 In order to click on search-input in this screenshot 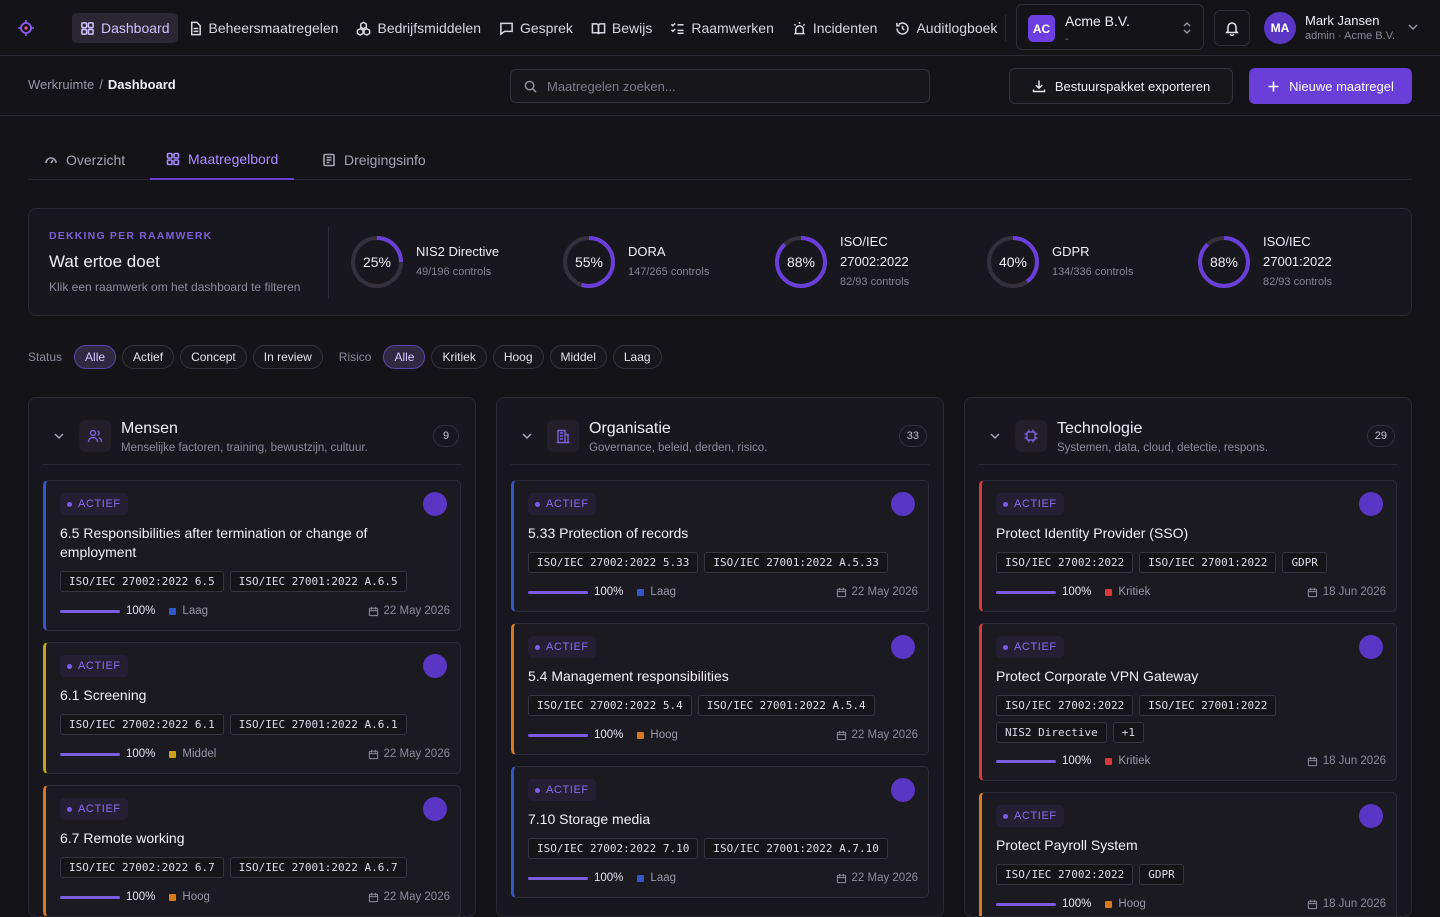, I will do `click(737, 86)`.